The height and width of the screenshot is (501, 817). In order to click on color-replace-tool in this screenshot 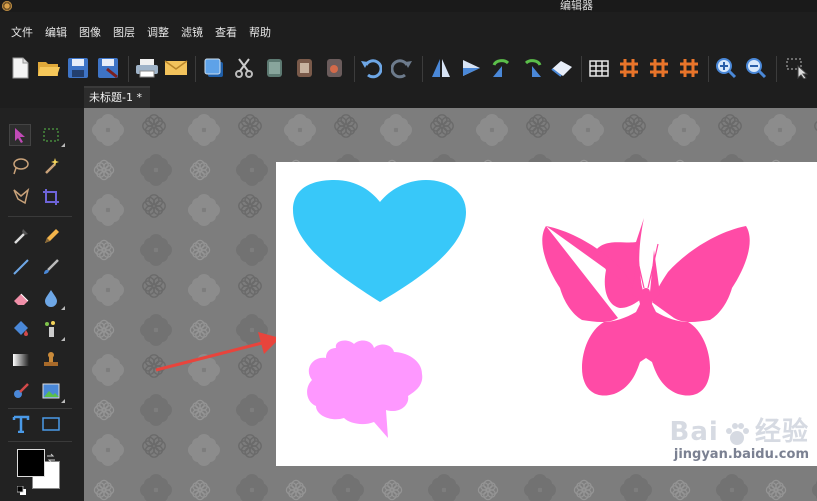, I will do `click(21, 391)`.